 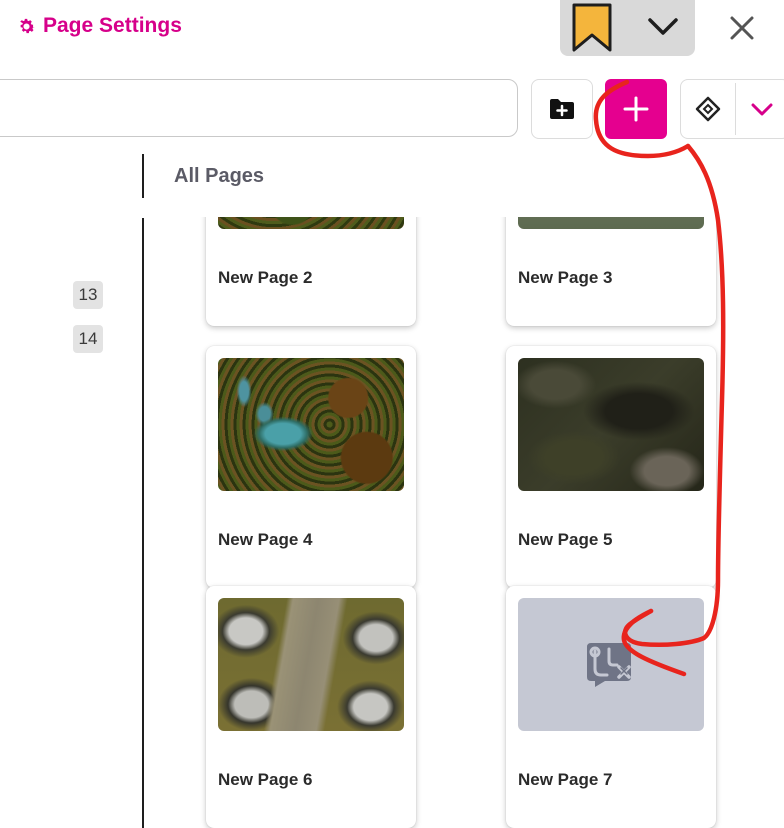 What do you see at coordinates (265, 539) in the screenshot?
I see `page-card-title: New Page 4` at bounding box center [265, 539].